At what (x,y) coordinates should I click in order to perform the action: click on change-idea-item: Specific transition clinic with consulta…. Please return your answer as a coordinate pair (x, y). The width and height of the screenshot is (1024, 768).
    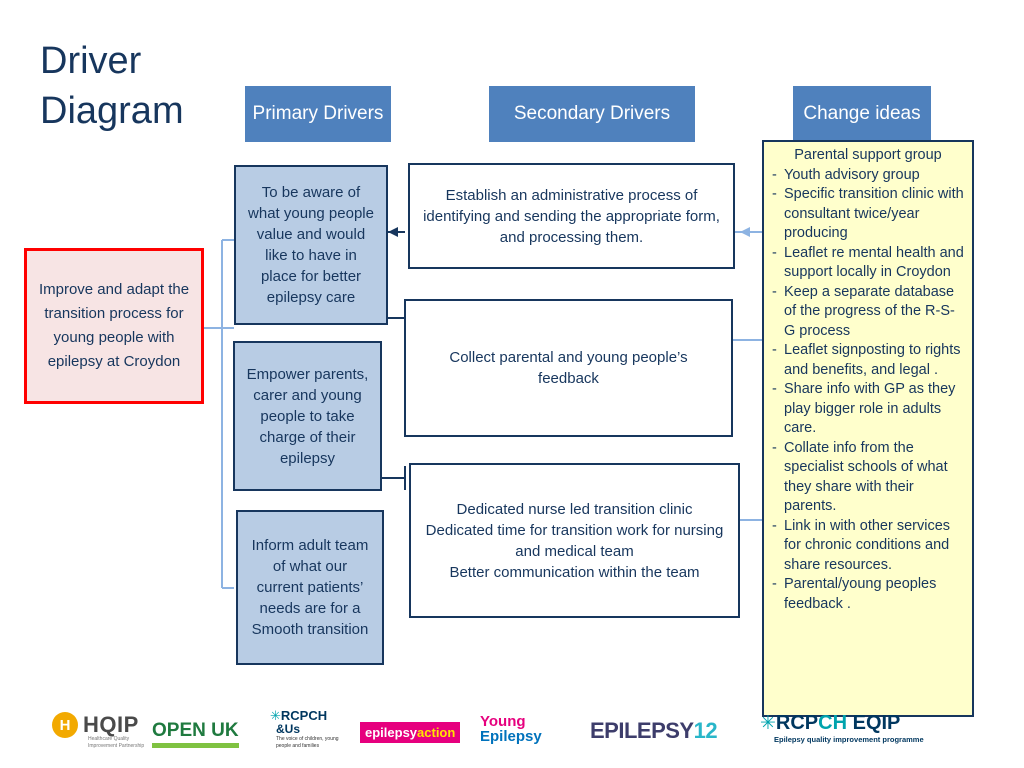
    Looking at the image, I should click on (868, 214).